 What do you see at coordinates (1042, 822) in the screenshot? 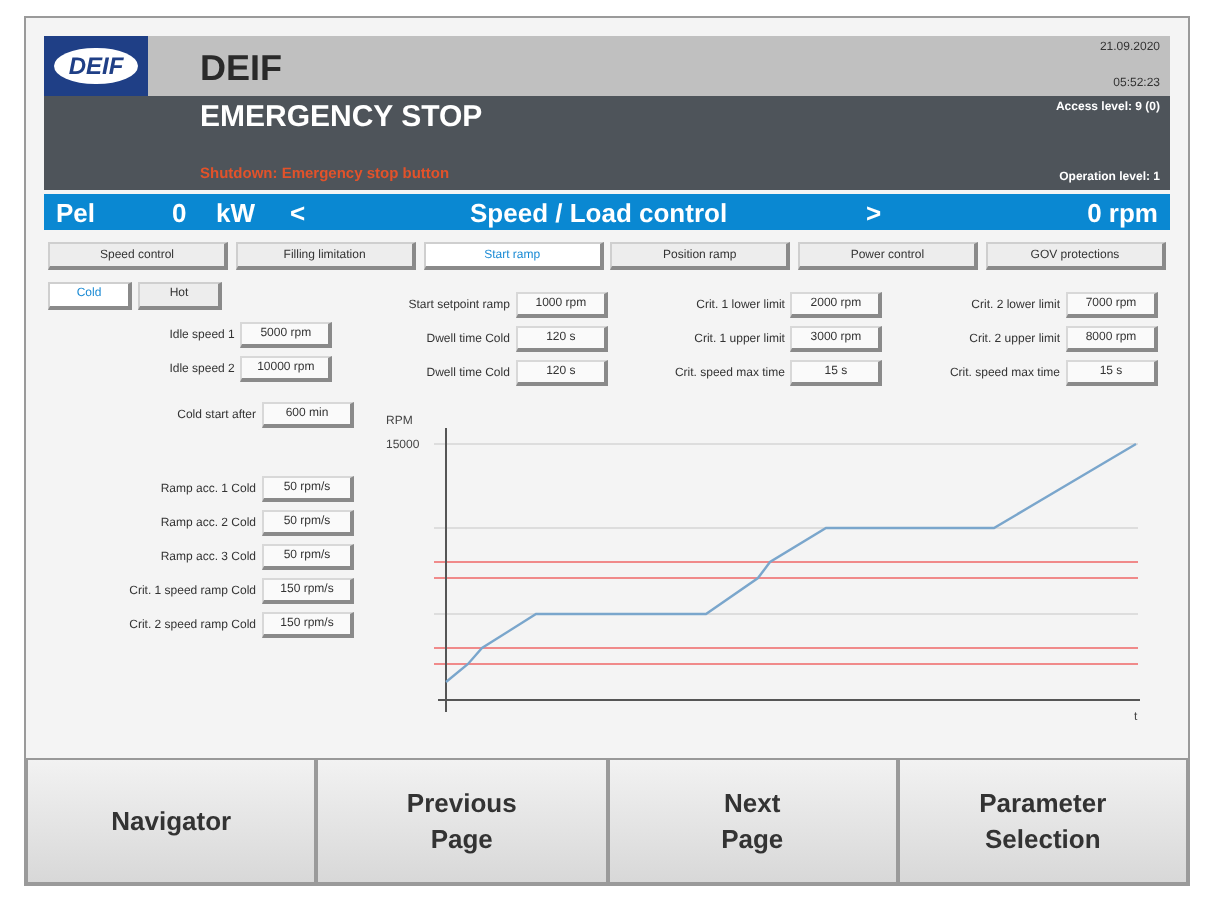
I see `nav-button: Parameter Selection` at bounding box center [1042, 822].